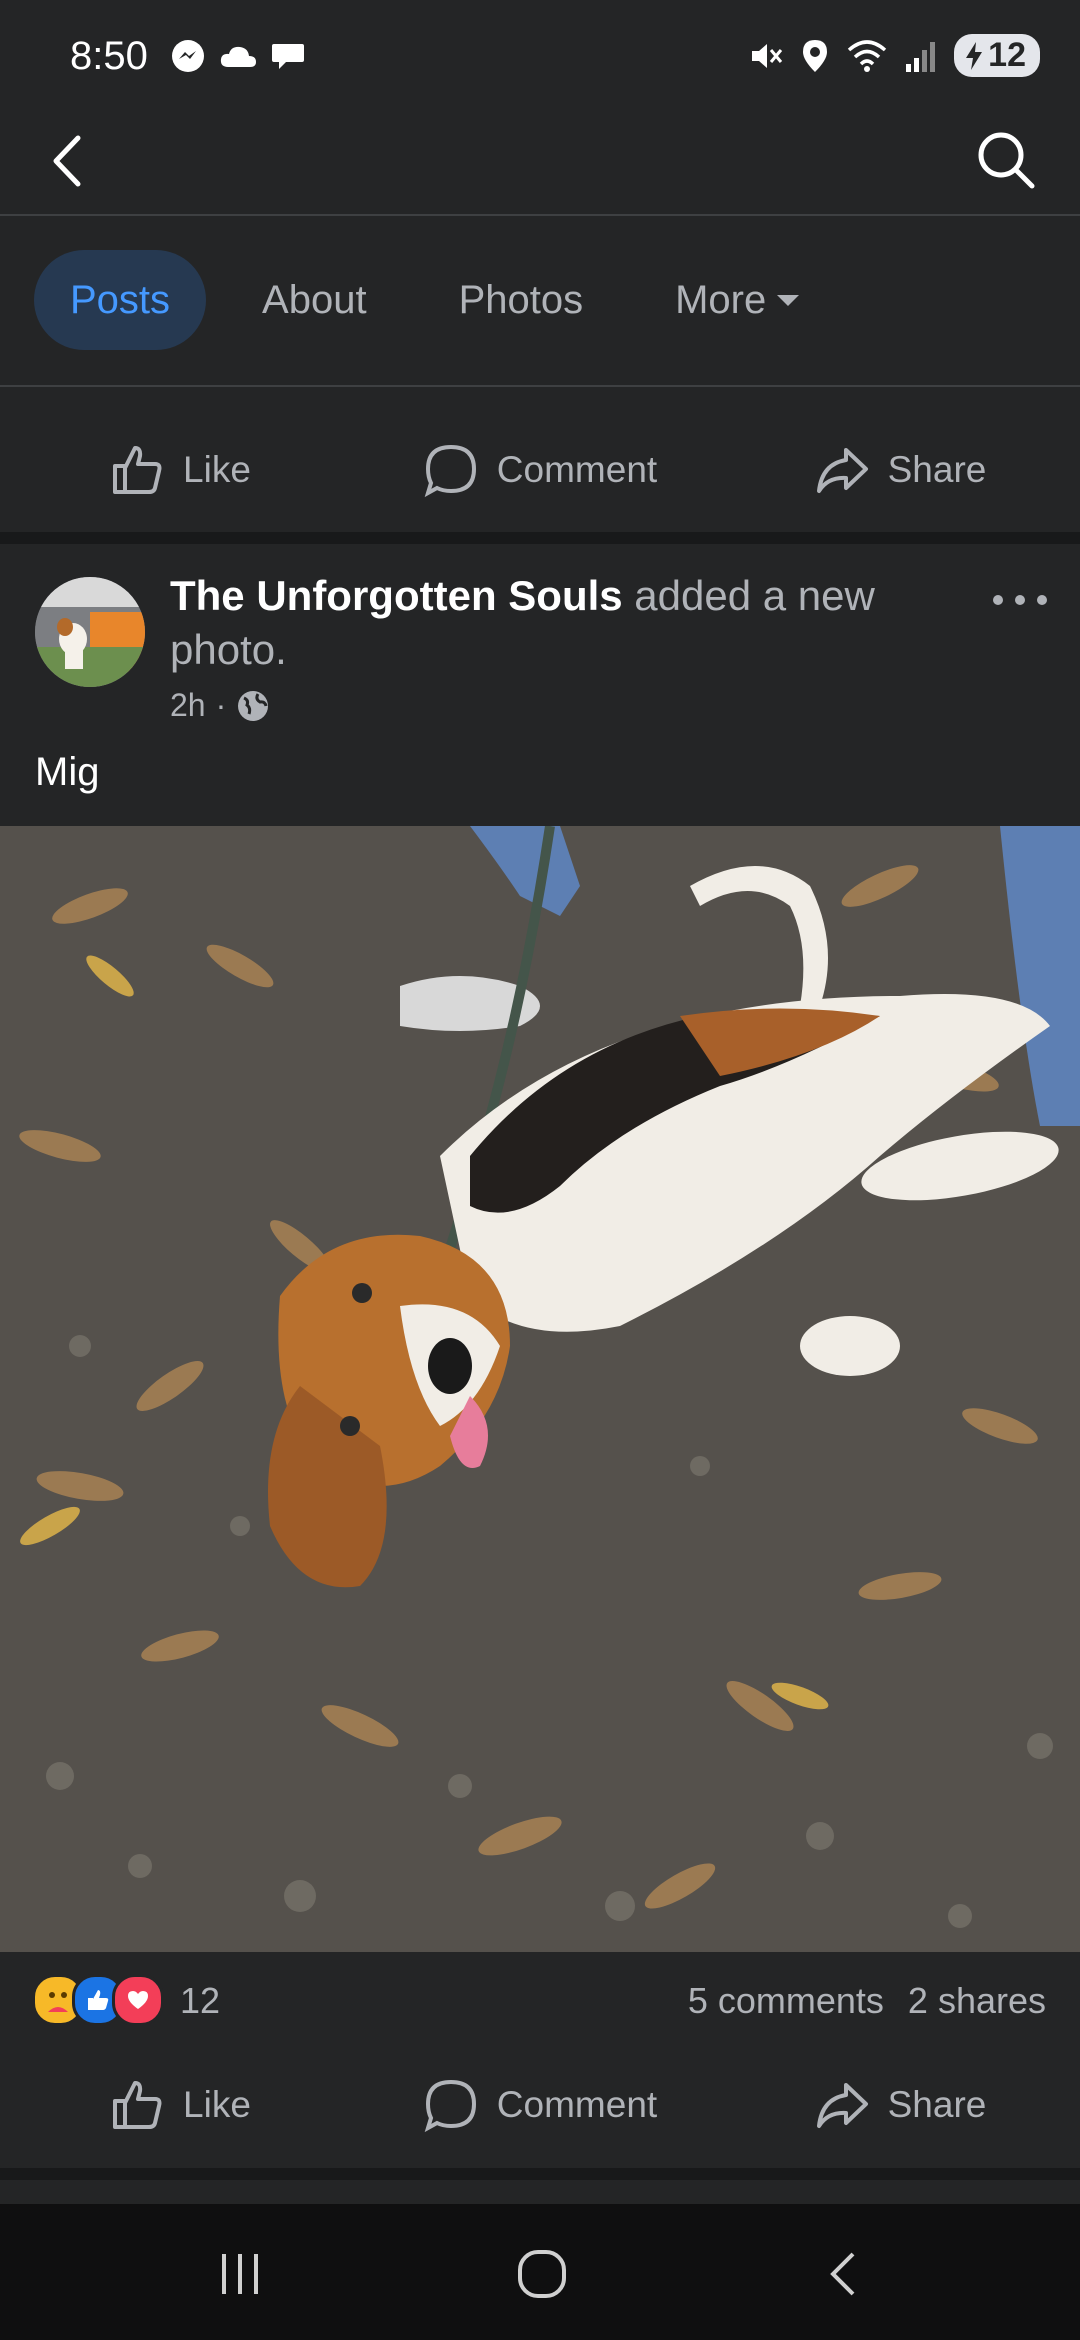 The width and height of the screenshot is (1080, 2340). Describe the element at coordinates (396, 595) in the screenshot. I see `author-name: The Unforgotten Souls` at that location.